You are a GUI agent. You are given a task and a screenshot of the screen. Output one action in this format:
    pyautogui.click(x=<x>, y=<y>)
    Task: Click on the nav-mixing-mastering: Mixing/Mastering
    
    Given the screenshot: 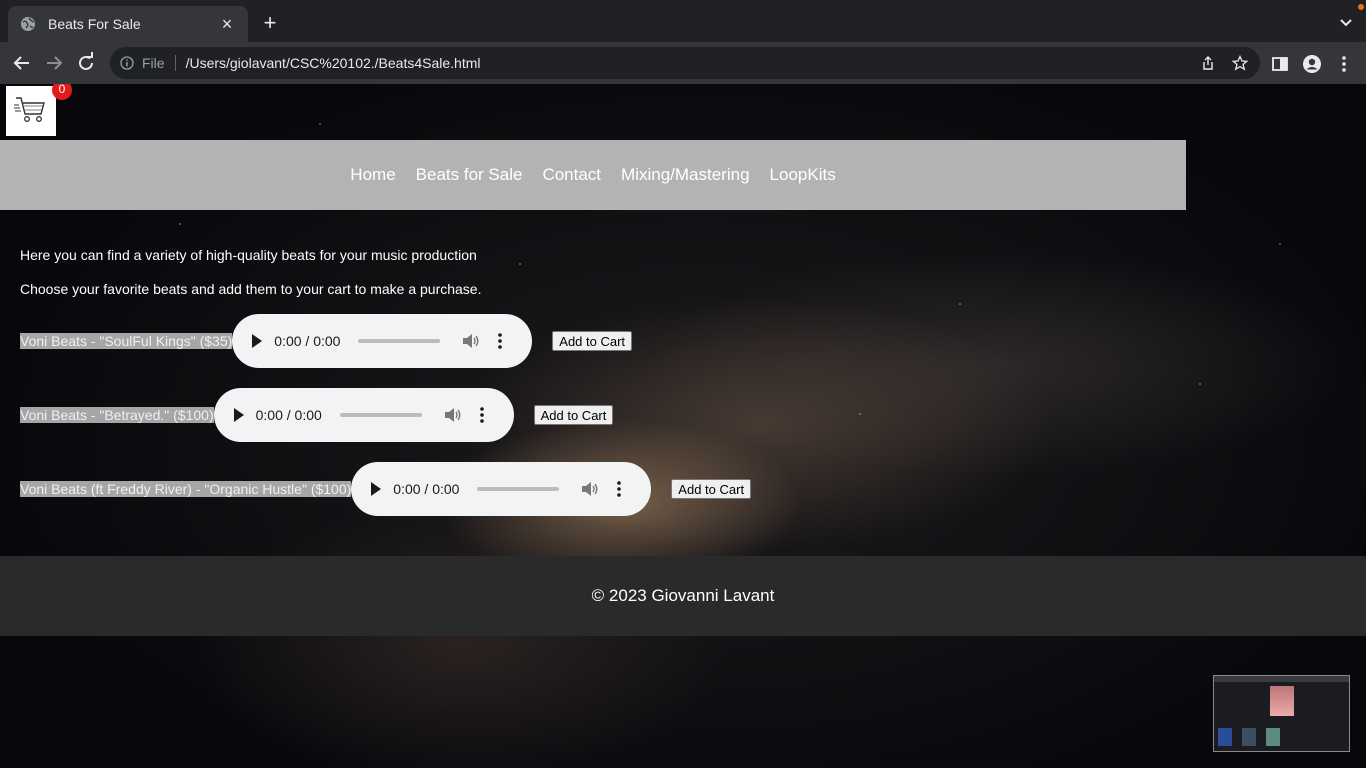 What is the action you would take?
    pyautogui.click(x=685, y=175)
    